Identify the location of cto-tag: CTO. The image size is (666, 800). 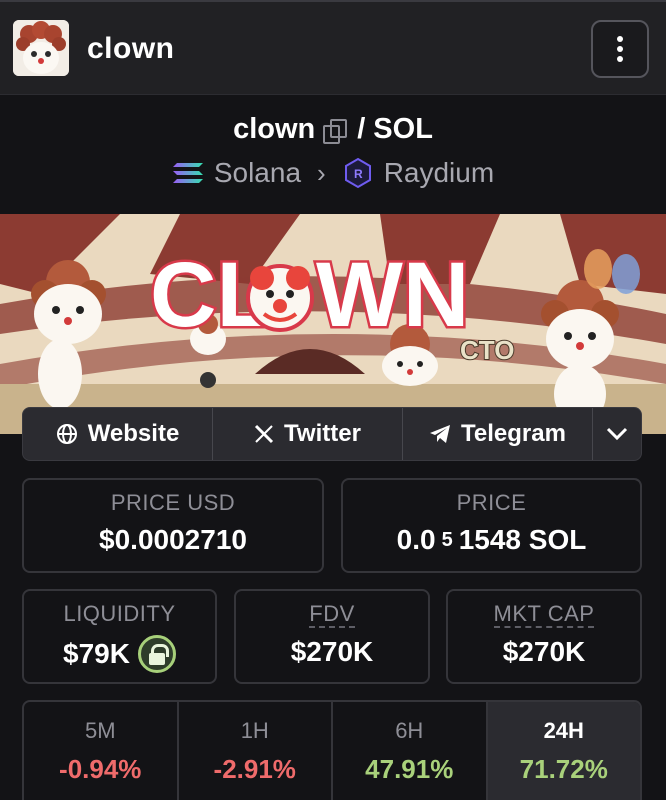
(487, 350).